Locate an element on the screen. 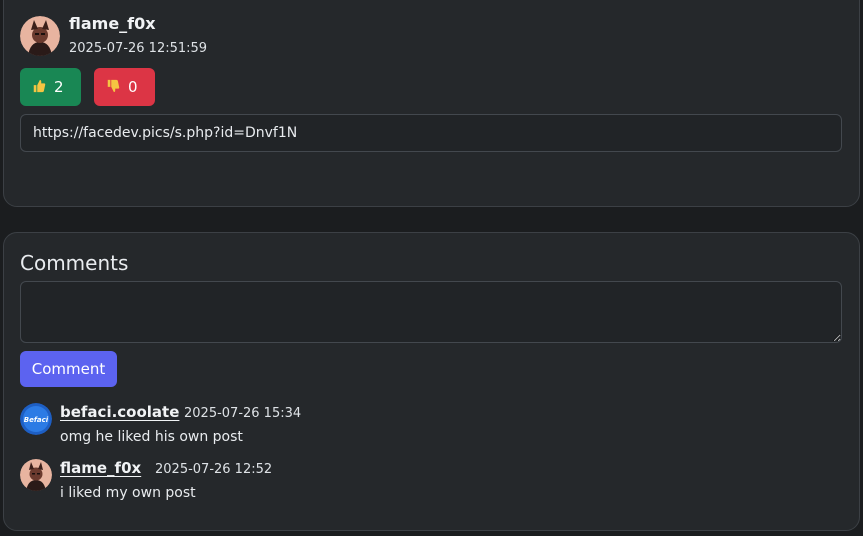 Image resolution: width=863 pixels, height=536 pixels. like-count: 2 is located at coordinates (59, 87).